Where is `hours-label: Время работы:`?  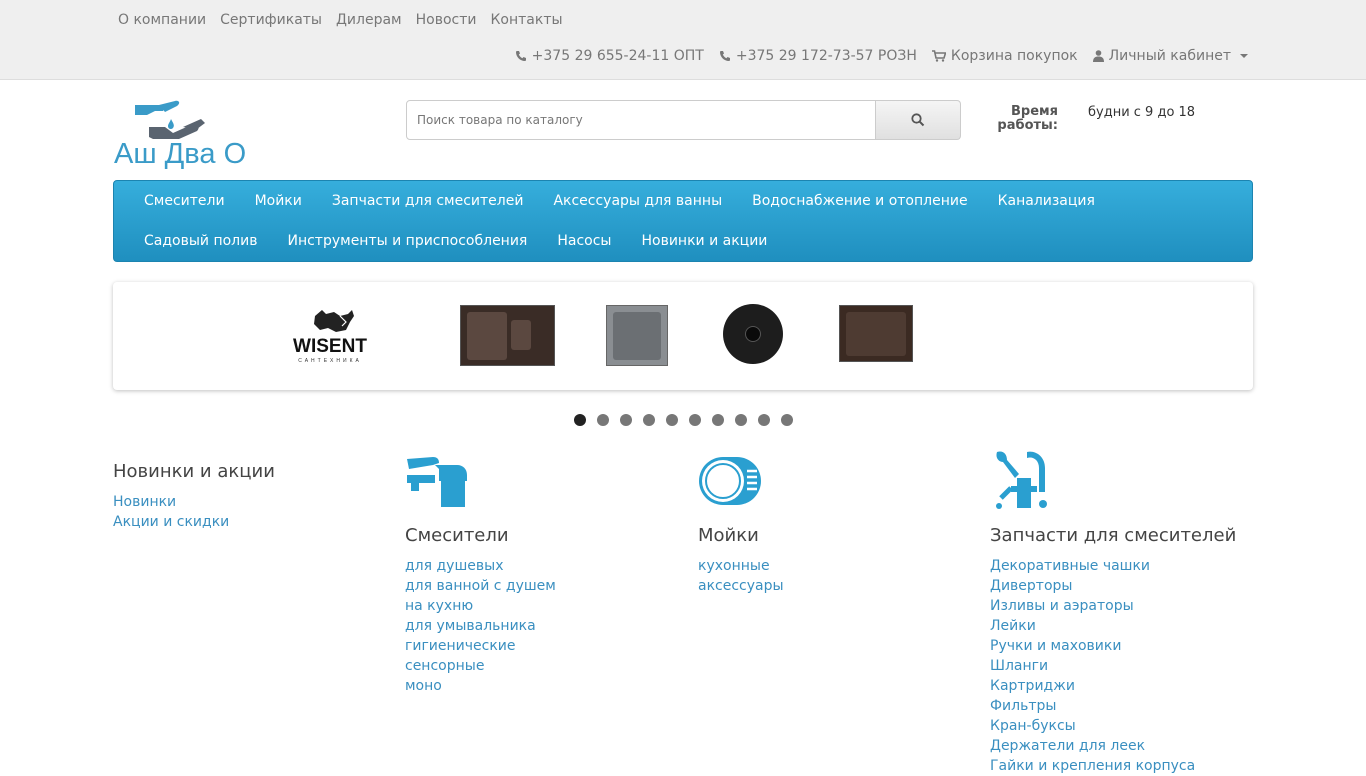 hours-label: Время работы: is located at coordinates (1027, 118).